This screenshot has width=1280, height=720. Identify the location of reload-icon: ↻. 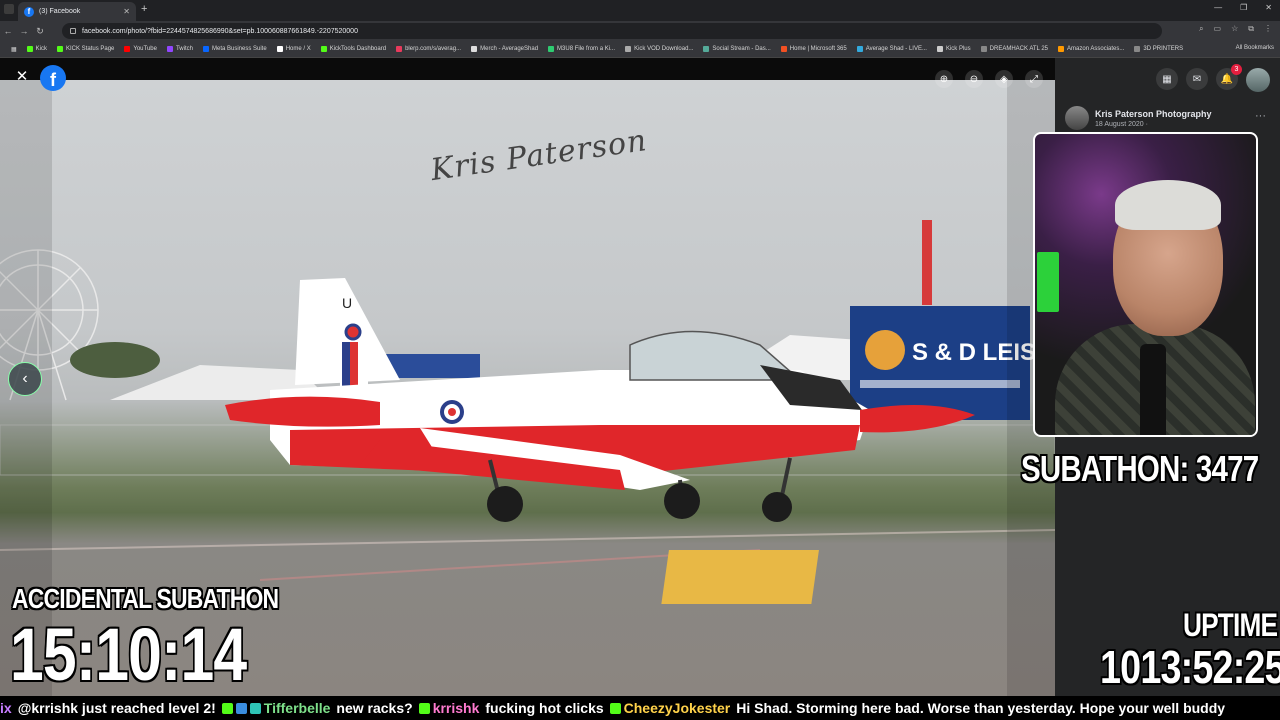
(40, 31).